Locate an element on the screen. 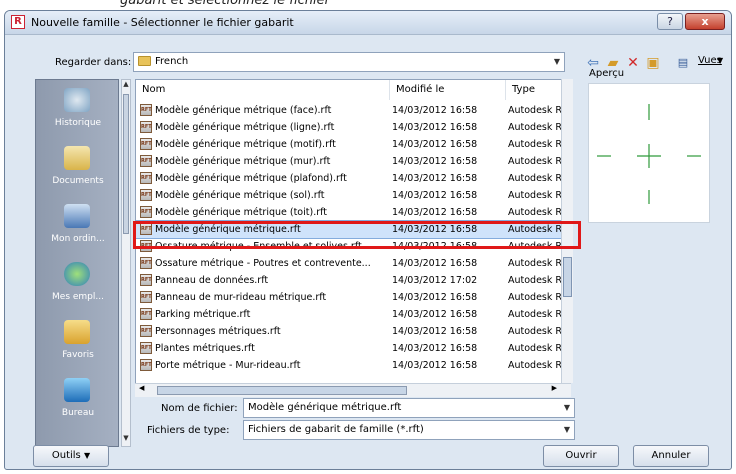  scroll-down-icon: ▼ is located at coordinates (126, 440).